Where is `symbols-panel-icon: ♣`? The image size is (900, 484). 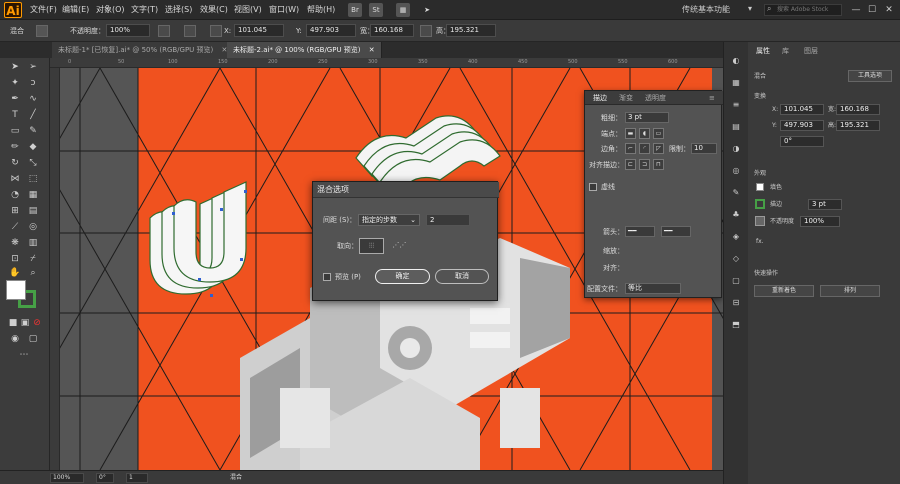 symbols-panel-icon: ♣ is located at coordinates (736, 215).